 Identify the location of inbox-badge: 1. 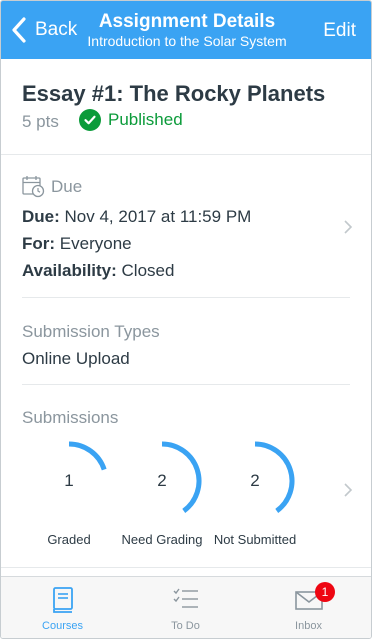
(325, 592).